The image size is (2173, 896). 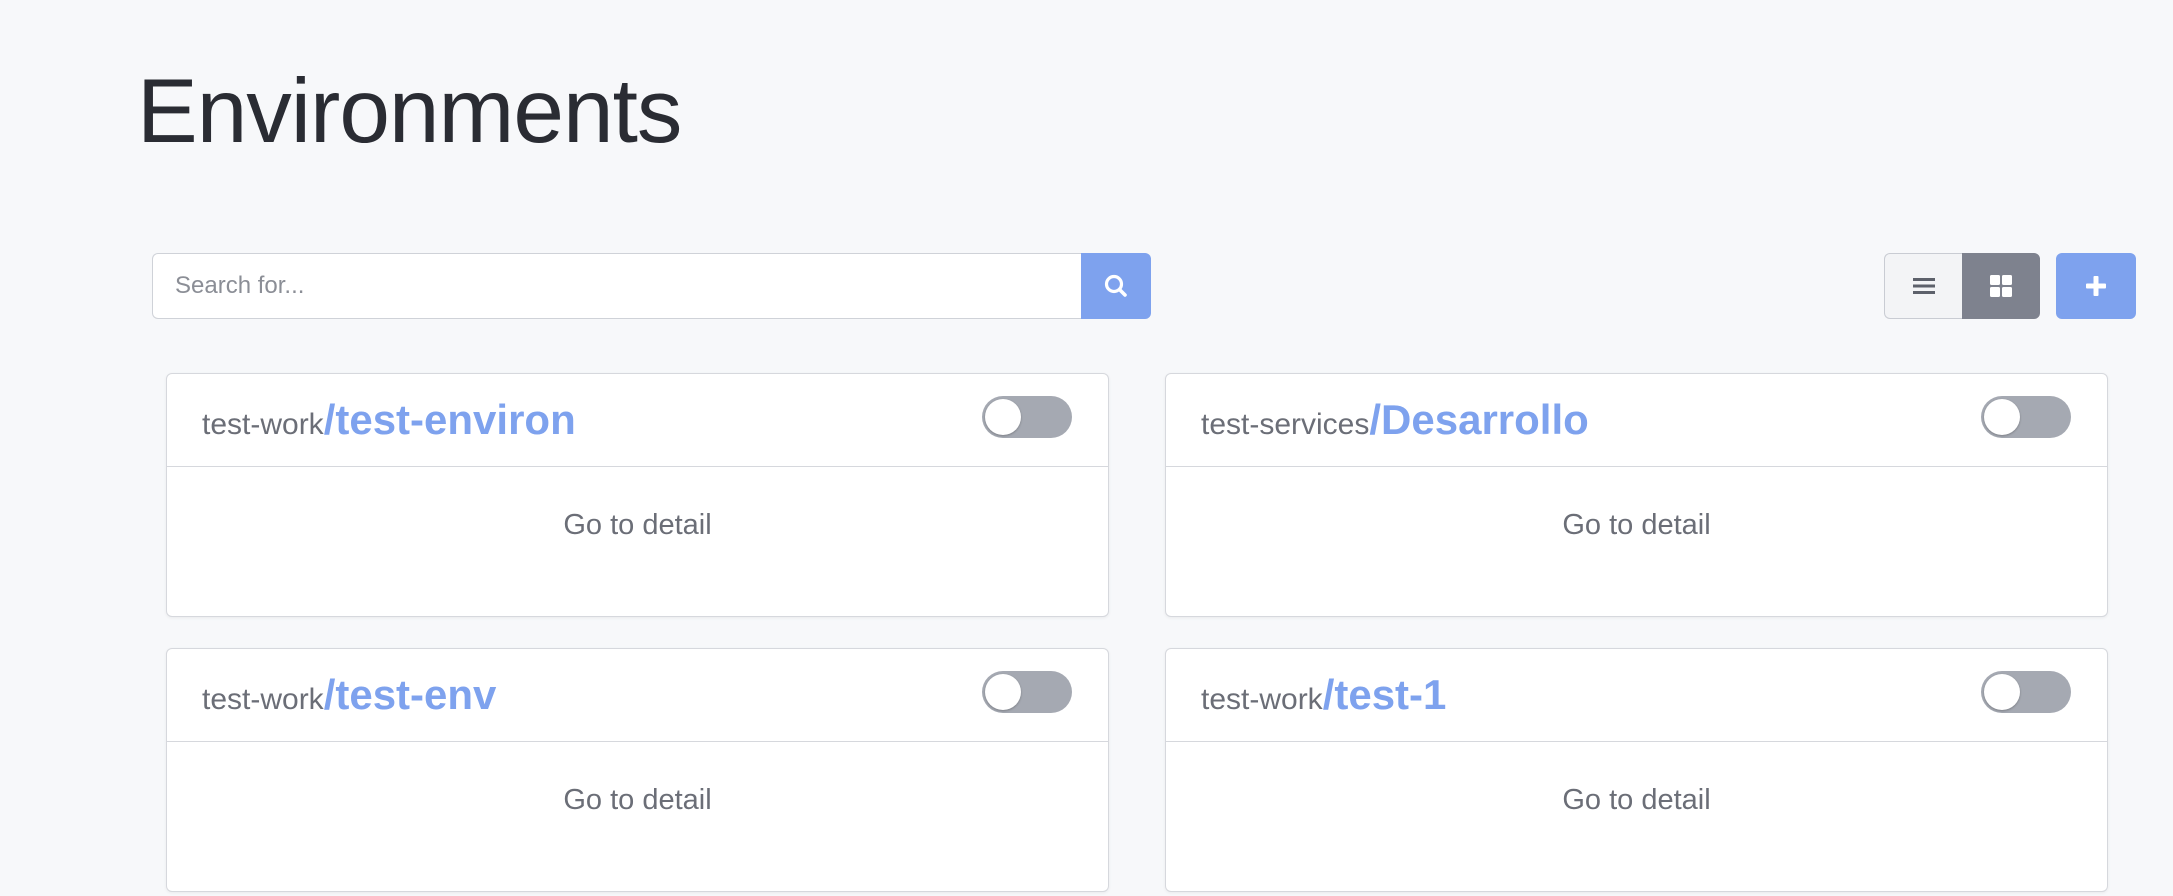 What do you see at coordinates (637, 420) in the screenshot?
I see `card-header: test-work/test-environ` at bounding box center [637, 420].